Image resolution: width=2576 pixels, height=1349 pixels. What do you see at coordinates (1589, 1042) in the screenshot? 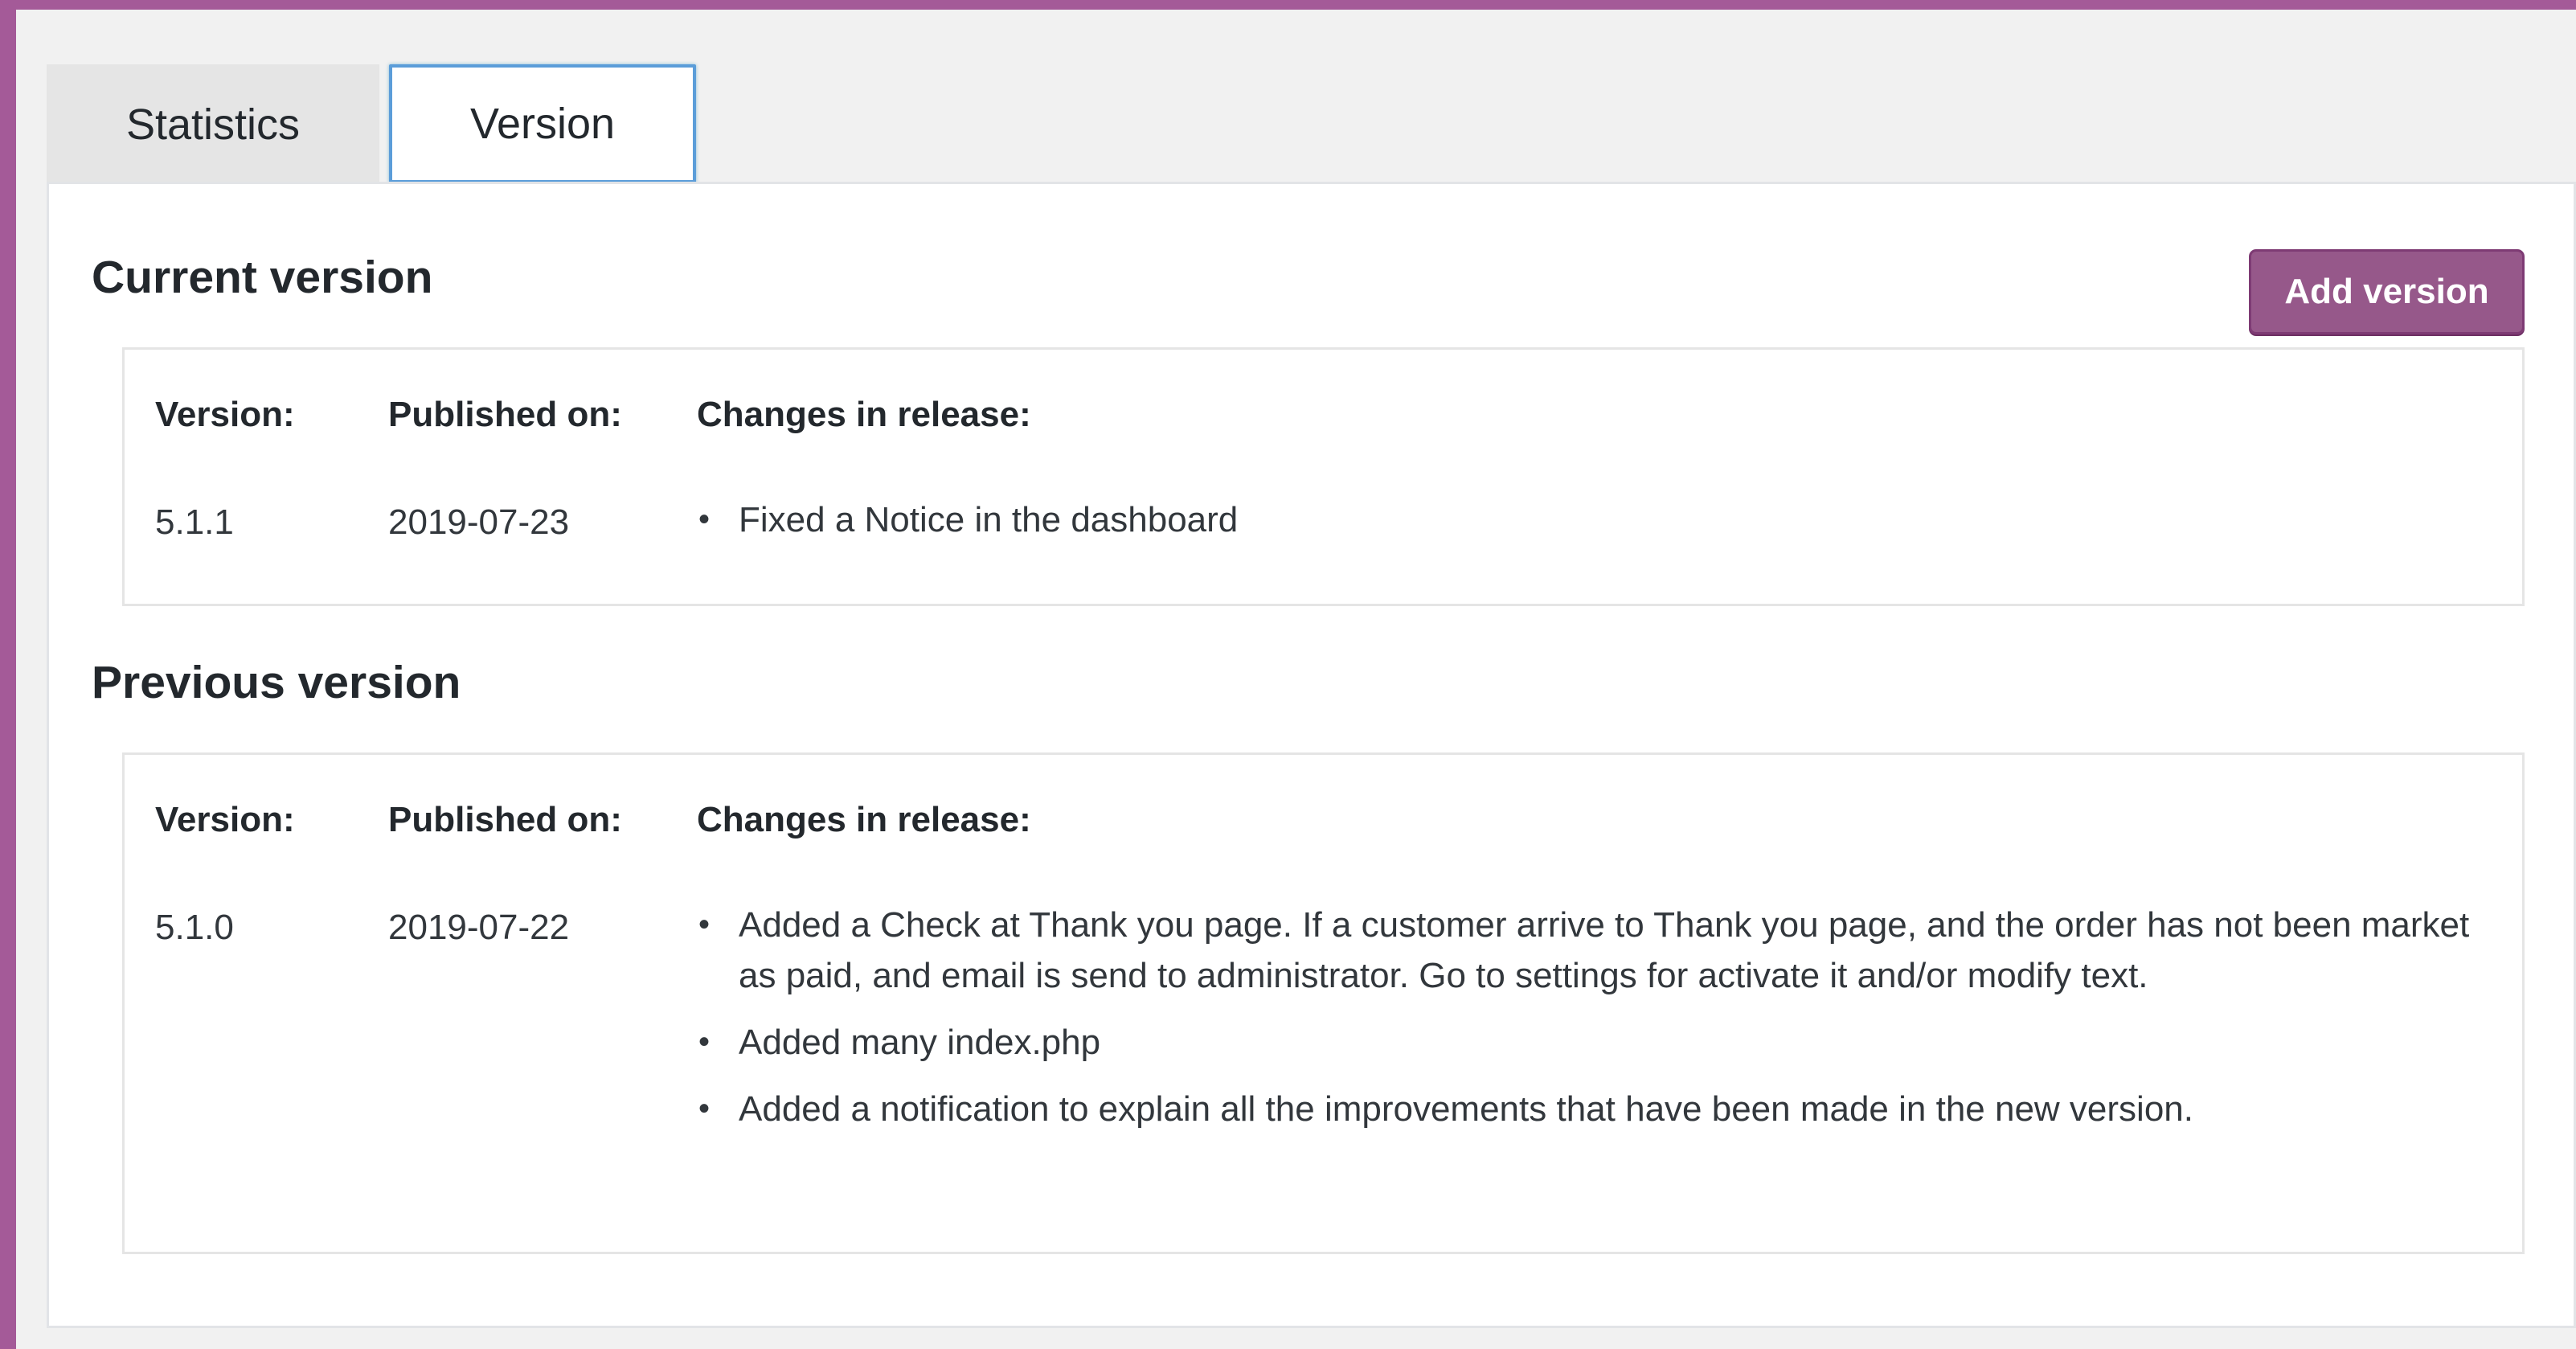
I see `list-item: Added many index.php` at bounding box center [1589, 1042].